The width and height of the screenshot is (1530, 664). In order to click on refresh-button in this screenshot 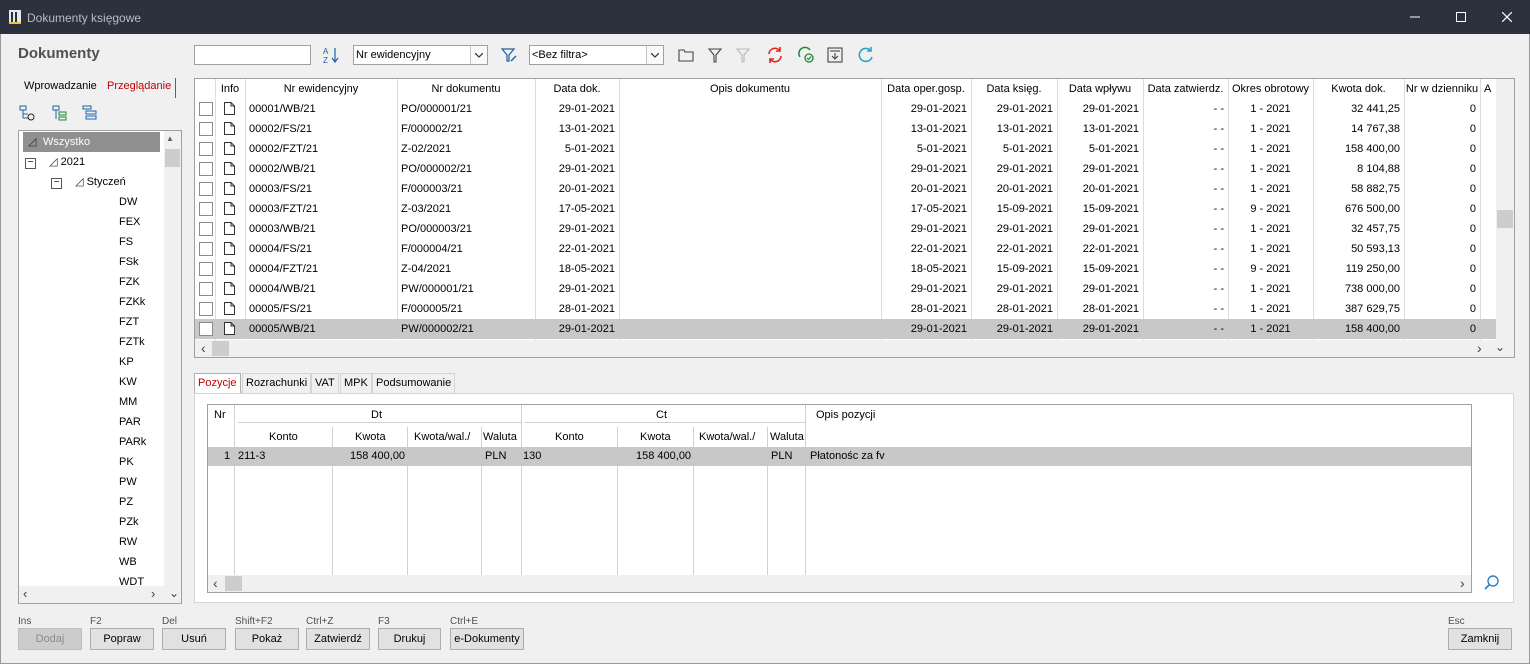, I will do `click(775, 55)`.